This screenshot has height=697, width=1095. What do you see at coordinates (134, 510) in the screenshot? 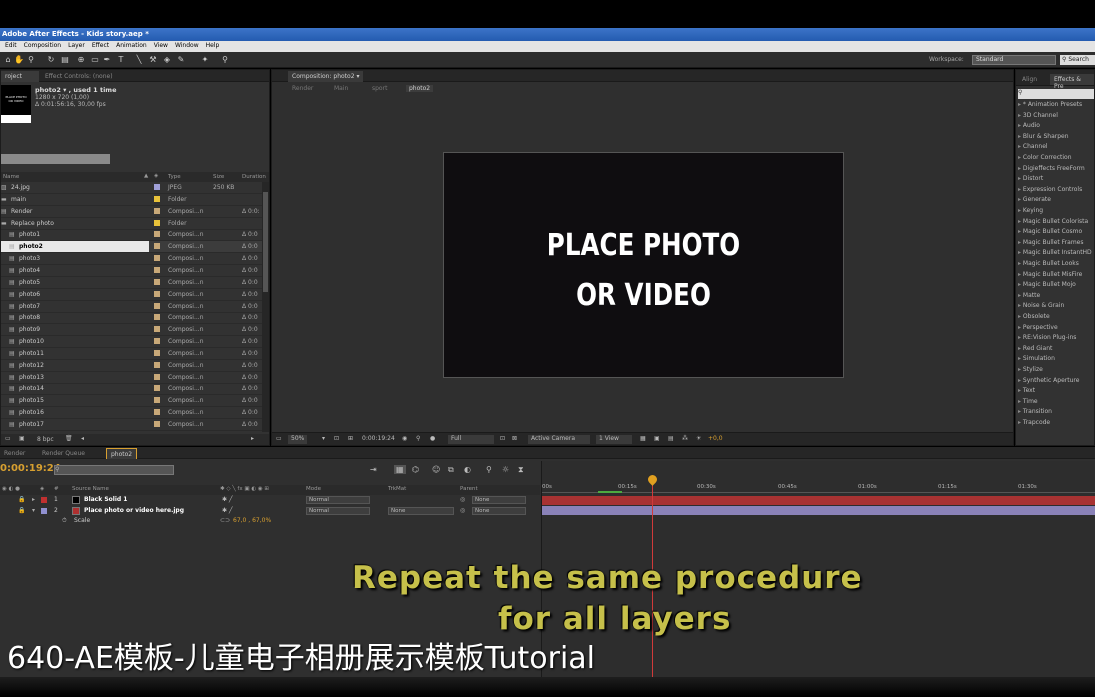
I see `layer-source-name: Place photo or video here.jpg` at bounding box center [134, 510].